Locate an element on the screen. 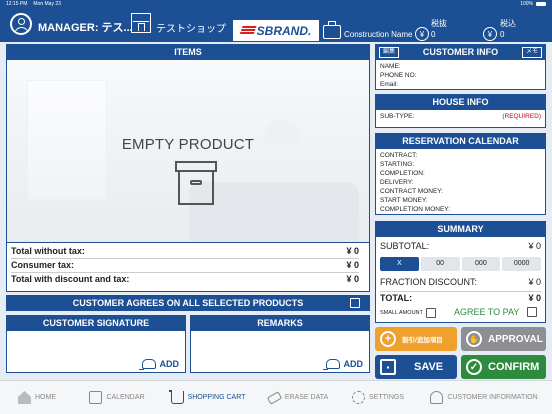  memo-button: メモ is located at coordinates (531, 52).